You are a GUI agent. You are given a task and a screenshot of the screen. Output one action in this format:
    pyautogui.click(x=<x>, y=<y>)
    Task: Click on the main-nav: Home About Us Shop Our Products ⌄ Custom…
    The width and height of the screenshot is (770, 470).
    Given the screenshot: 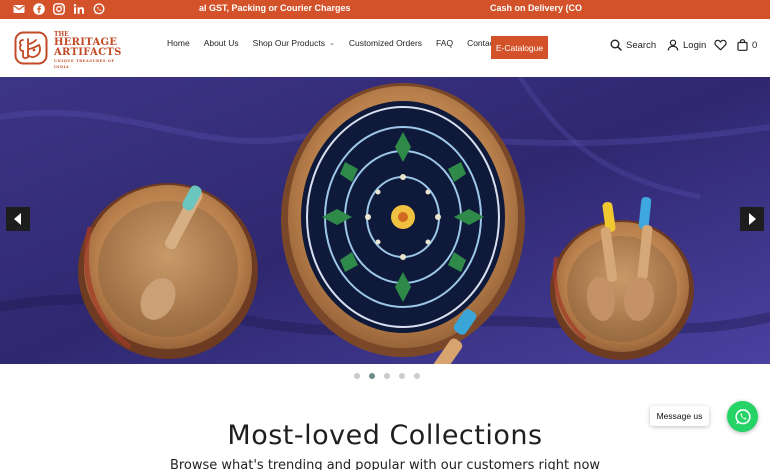 What is the action you would take?
    pyautogui.click(x=345, y=43)
    